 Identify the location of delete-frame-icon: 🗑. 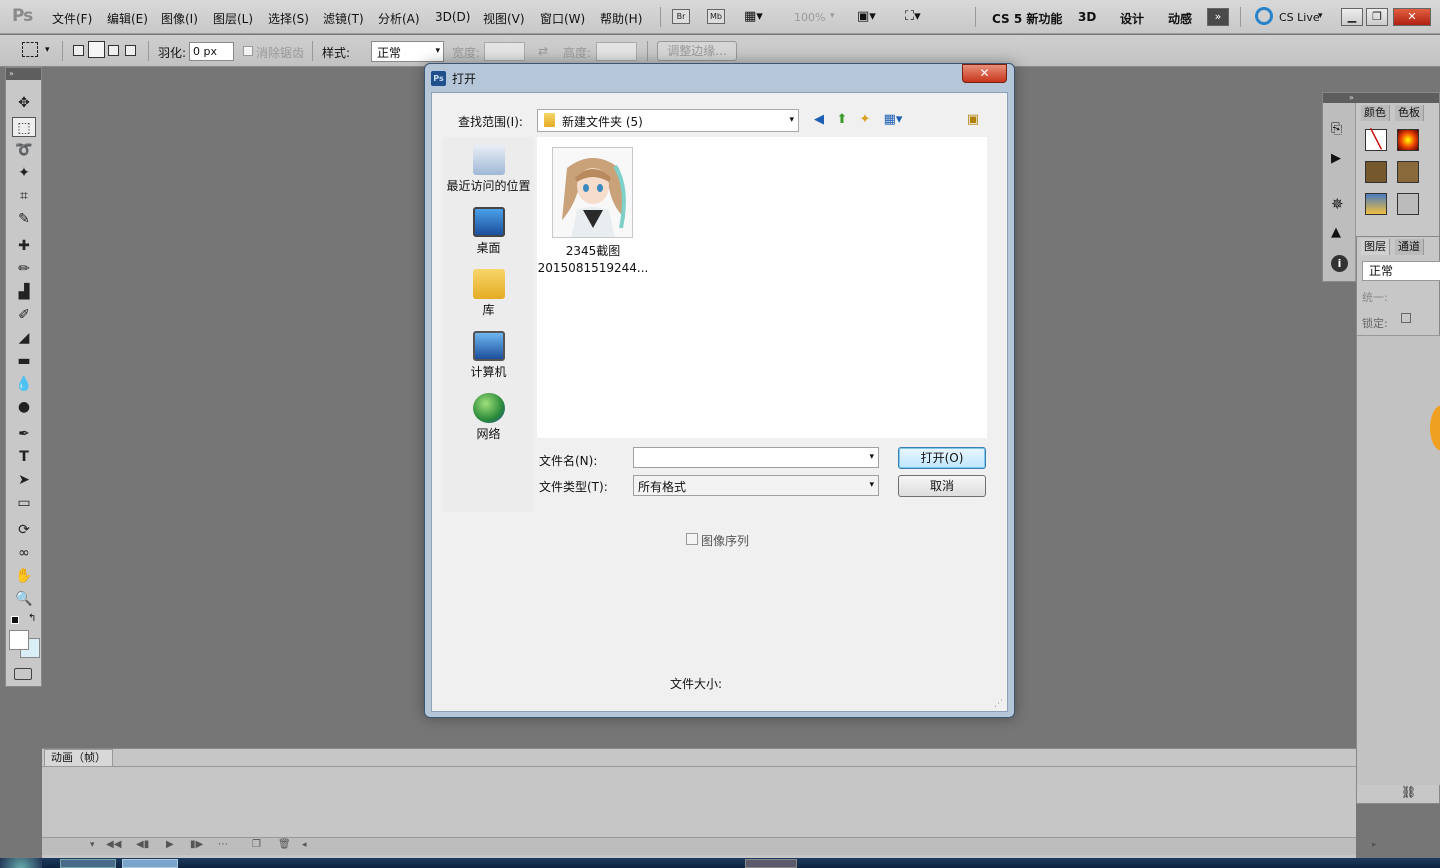
(284, 844).